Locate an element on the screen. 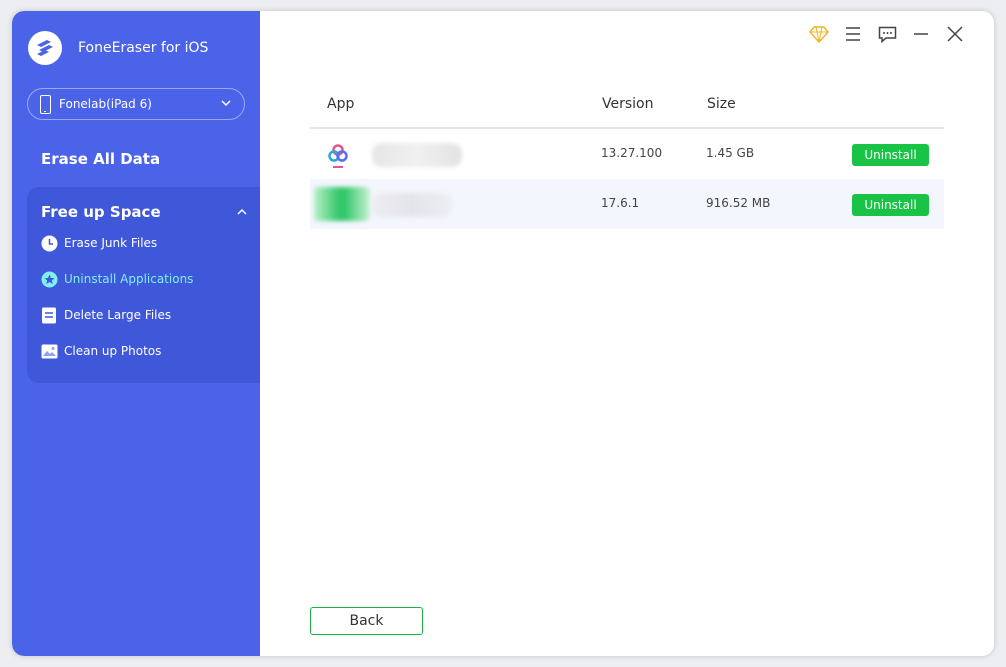 Image resolution: width=1006 pixels, height=667 pixels. app-title: FoneEraser for iOS is located at coordinates (143, 48).